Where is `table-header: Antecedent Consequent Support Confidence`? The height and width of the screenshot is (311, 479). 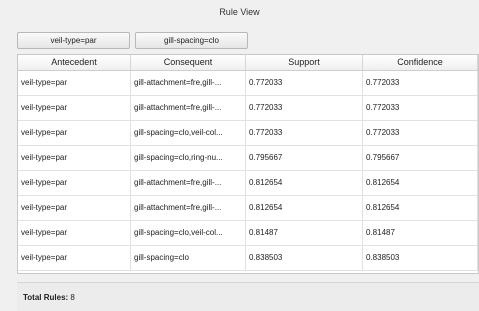 table-header: Antecedent Consequent Support Confidence is located at coordinates (248, 63).